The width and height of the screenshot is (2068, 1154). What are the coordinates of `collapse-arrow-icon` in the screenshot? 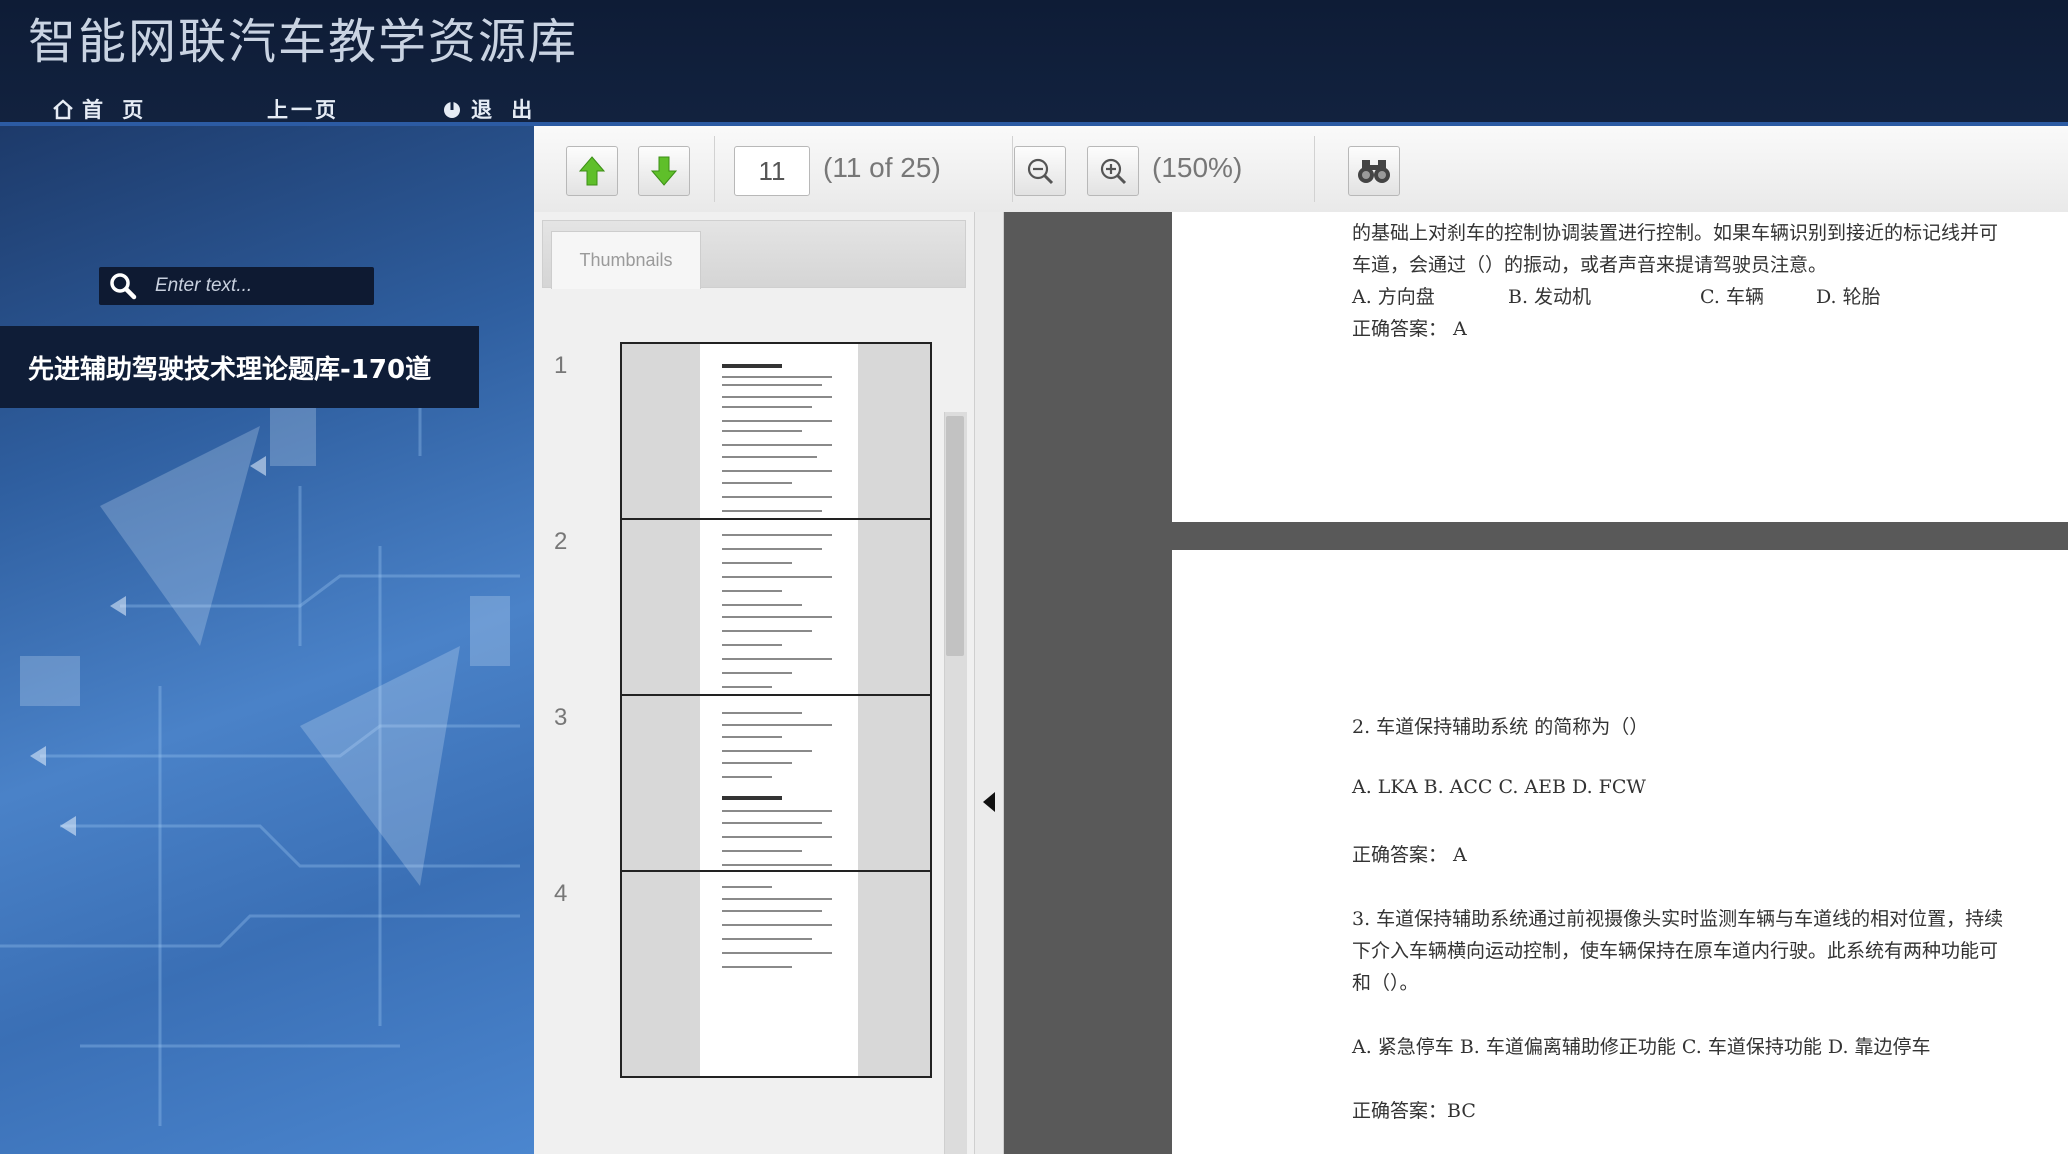 It's located at (989, 802).